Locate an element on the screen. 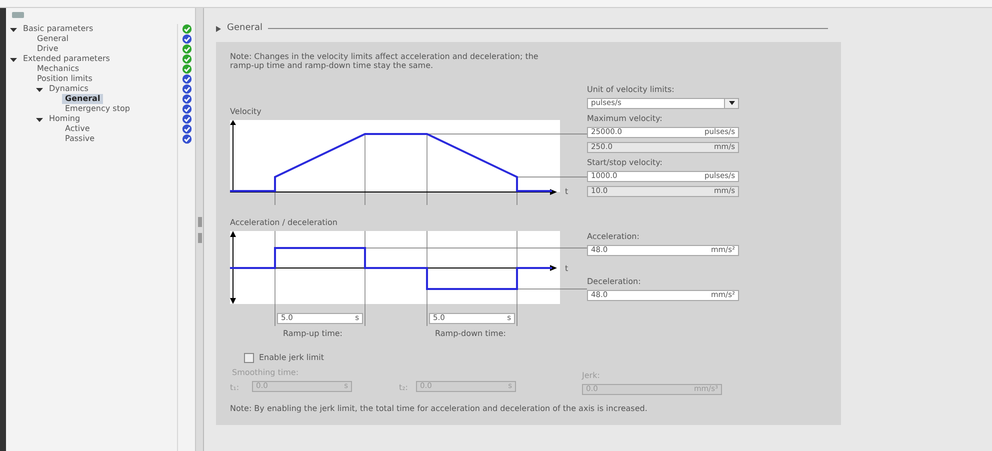 The width and height of the screenshot is (992, 451). tree-item: Active is located at coordinates (77, 129).